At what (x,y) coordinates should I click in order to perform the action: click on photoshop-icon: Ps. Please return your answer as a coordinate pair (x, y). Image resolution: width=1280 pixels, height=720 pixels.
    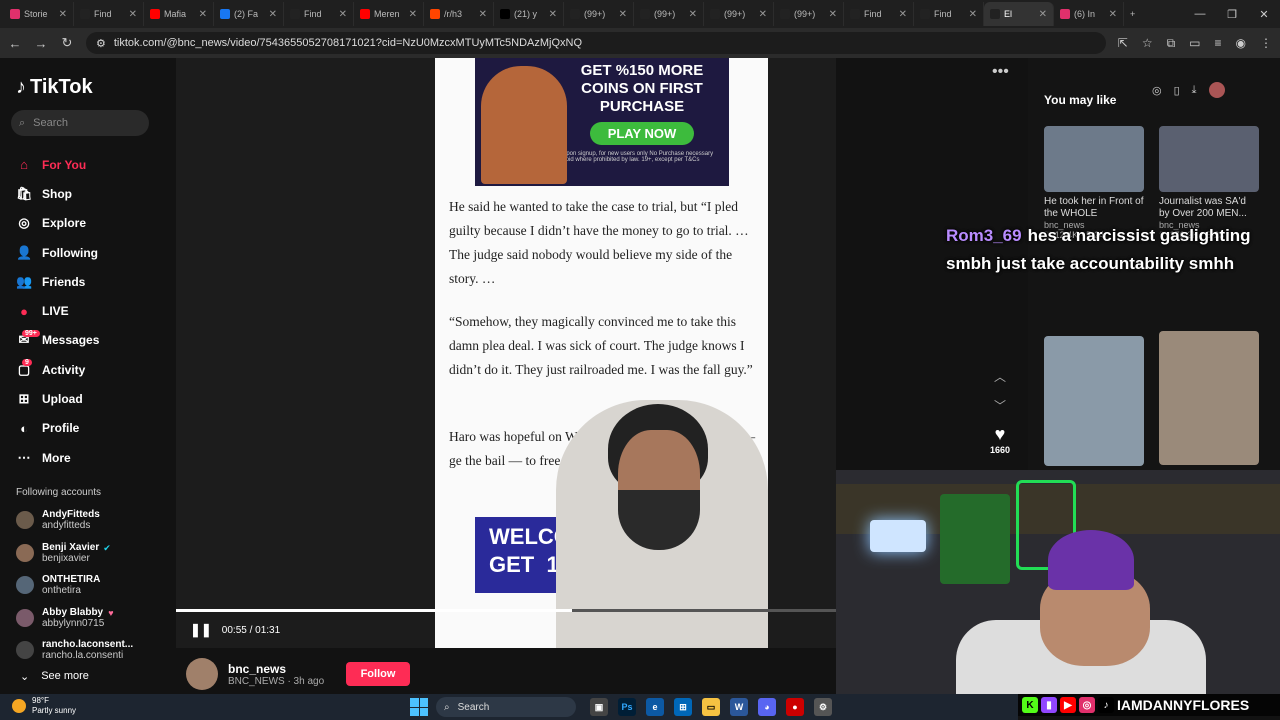
    Looking at the image, I should click on (627, 707).